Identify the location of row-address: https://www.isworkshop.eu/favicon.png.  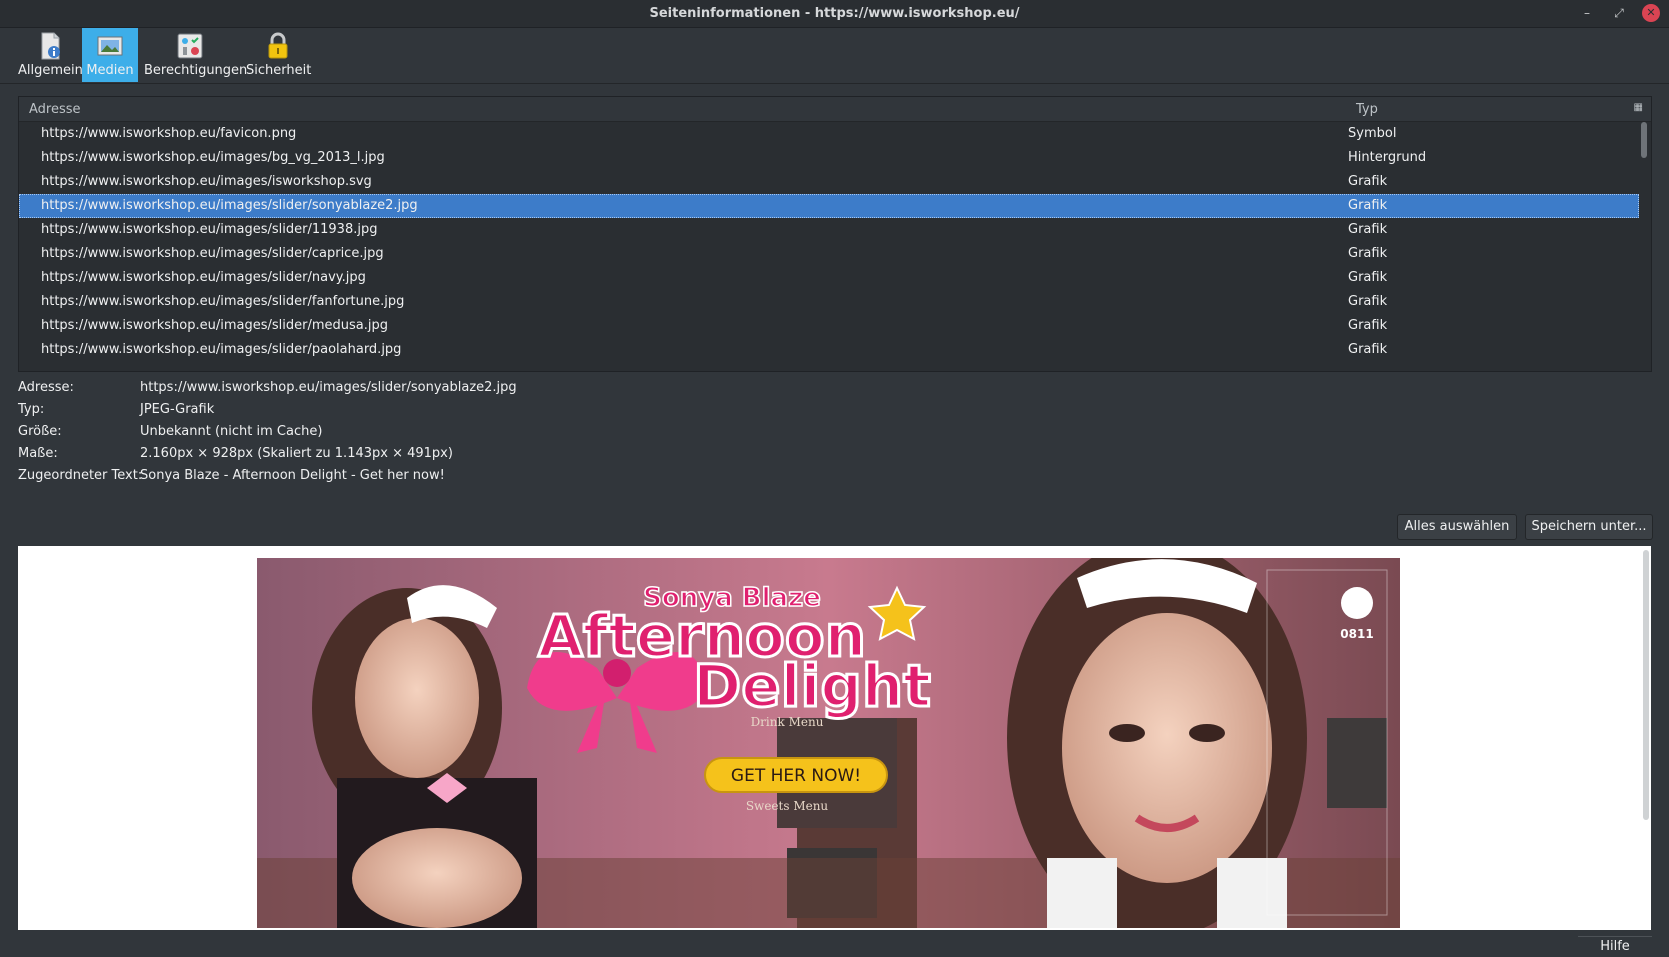
(169, 133).